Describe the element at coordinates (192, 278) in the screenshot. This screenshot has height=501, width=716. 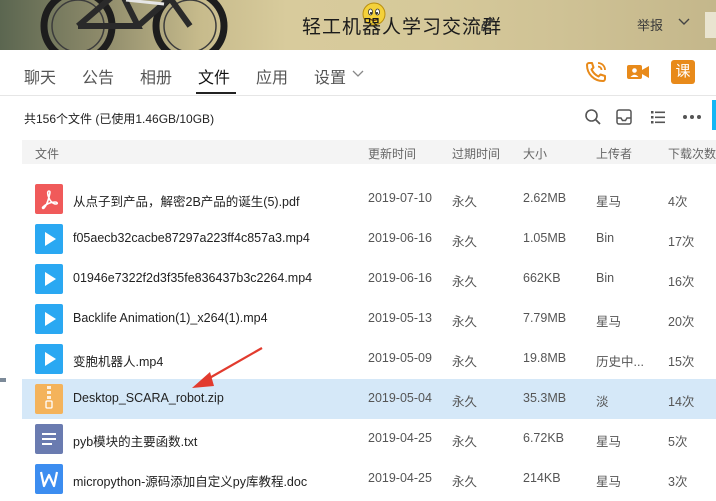
I see `file-name: 01946e7322f2d3f35fe836437b3c2264.mp4` at that location.